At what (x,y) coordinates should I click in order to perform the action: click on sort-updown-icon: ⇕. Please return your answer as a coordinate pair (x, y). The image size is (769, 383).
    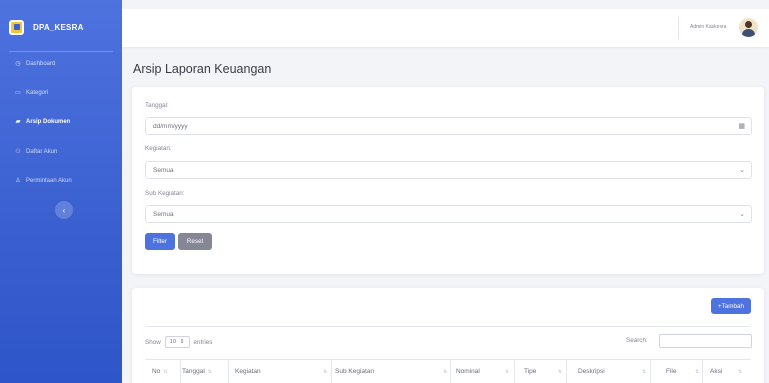
    Looking at the image, I should click on (182, 342).